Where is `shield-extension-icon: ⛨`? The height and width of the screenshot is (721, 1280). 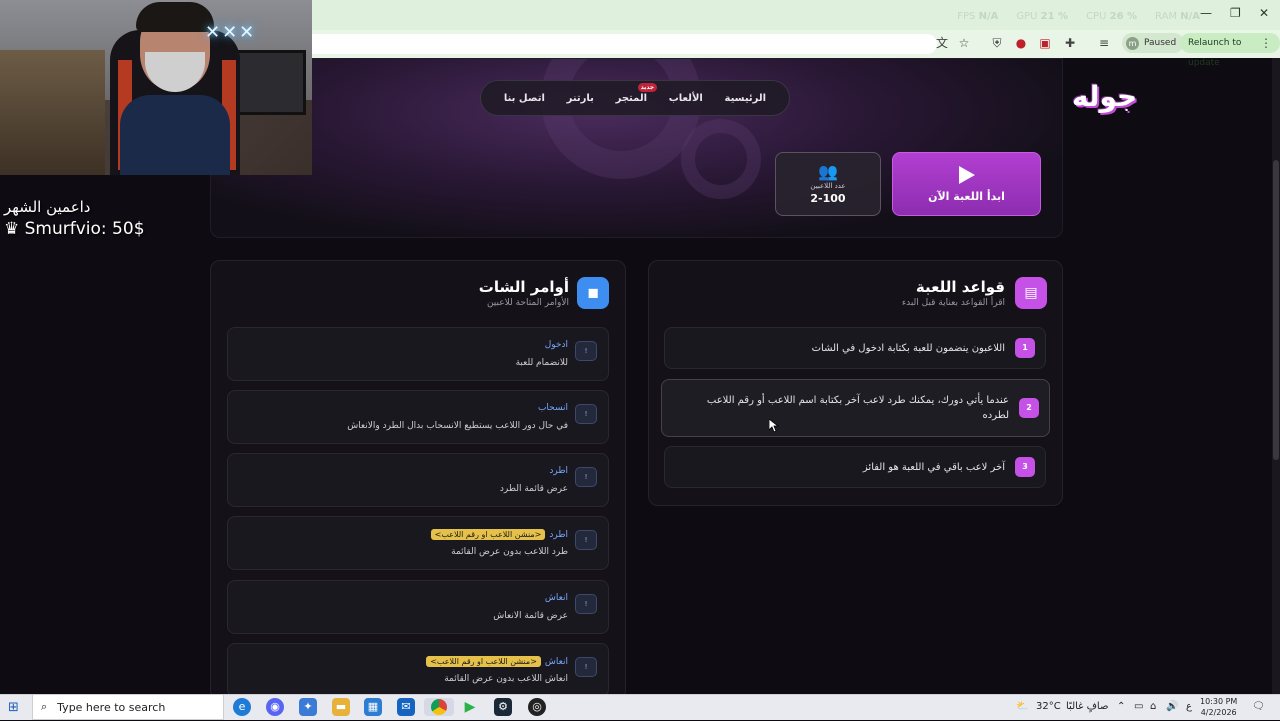
shield-extension-icon: ⛨ is located at coordinates (997, 43).